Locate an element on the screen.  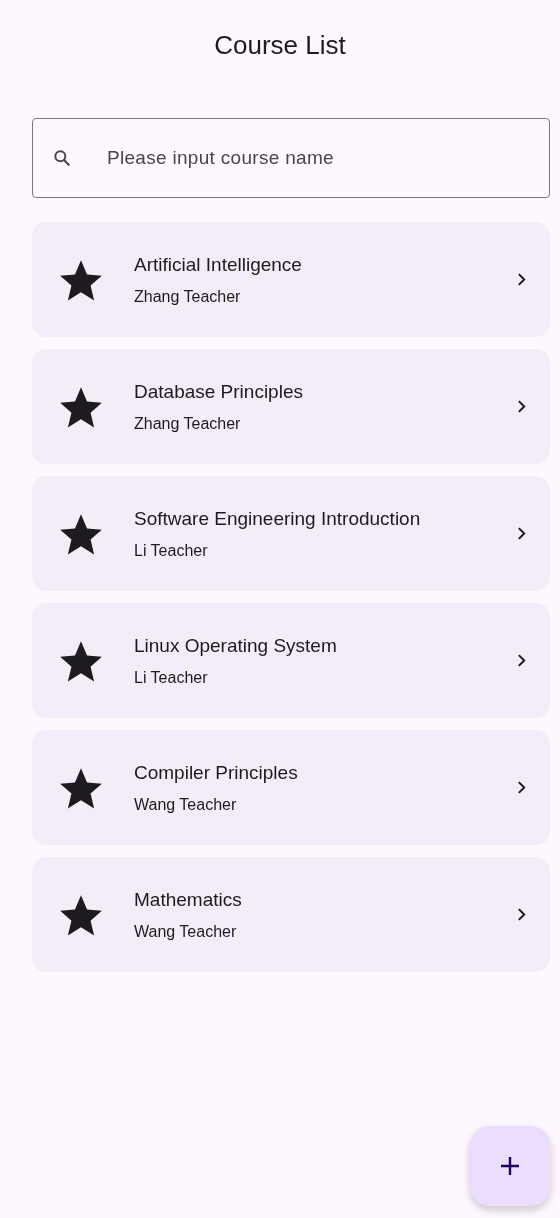
search-field: Please input course name is located at coordinates (291, 158).